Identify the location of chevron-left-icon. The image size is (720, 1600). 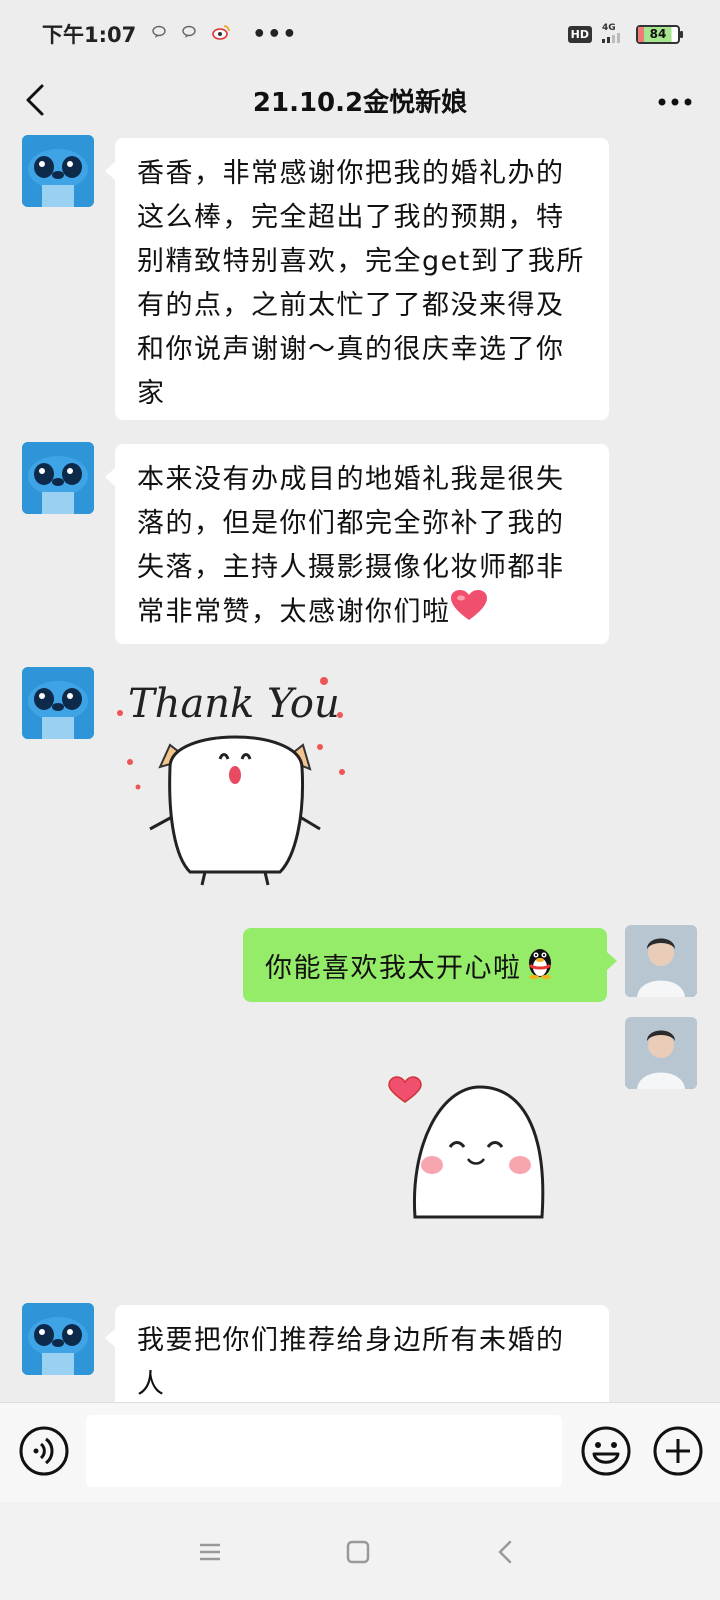
(35, 100).